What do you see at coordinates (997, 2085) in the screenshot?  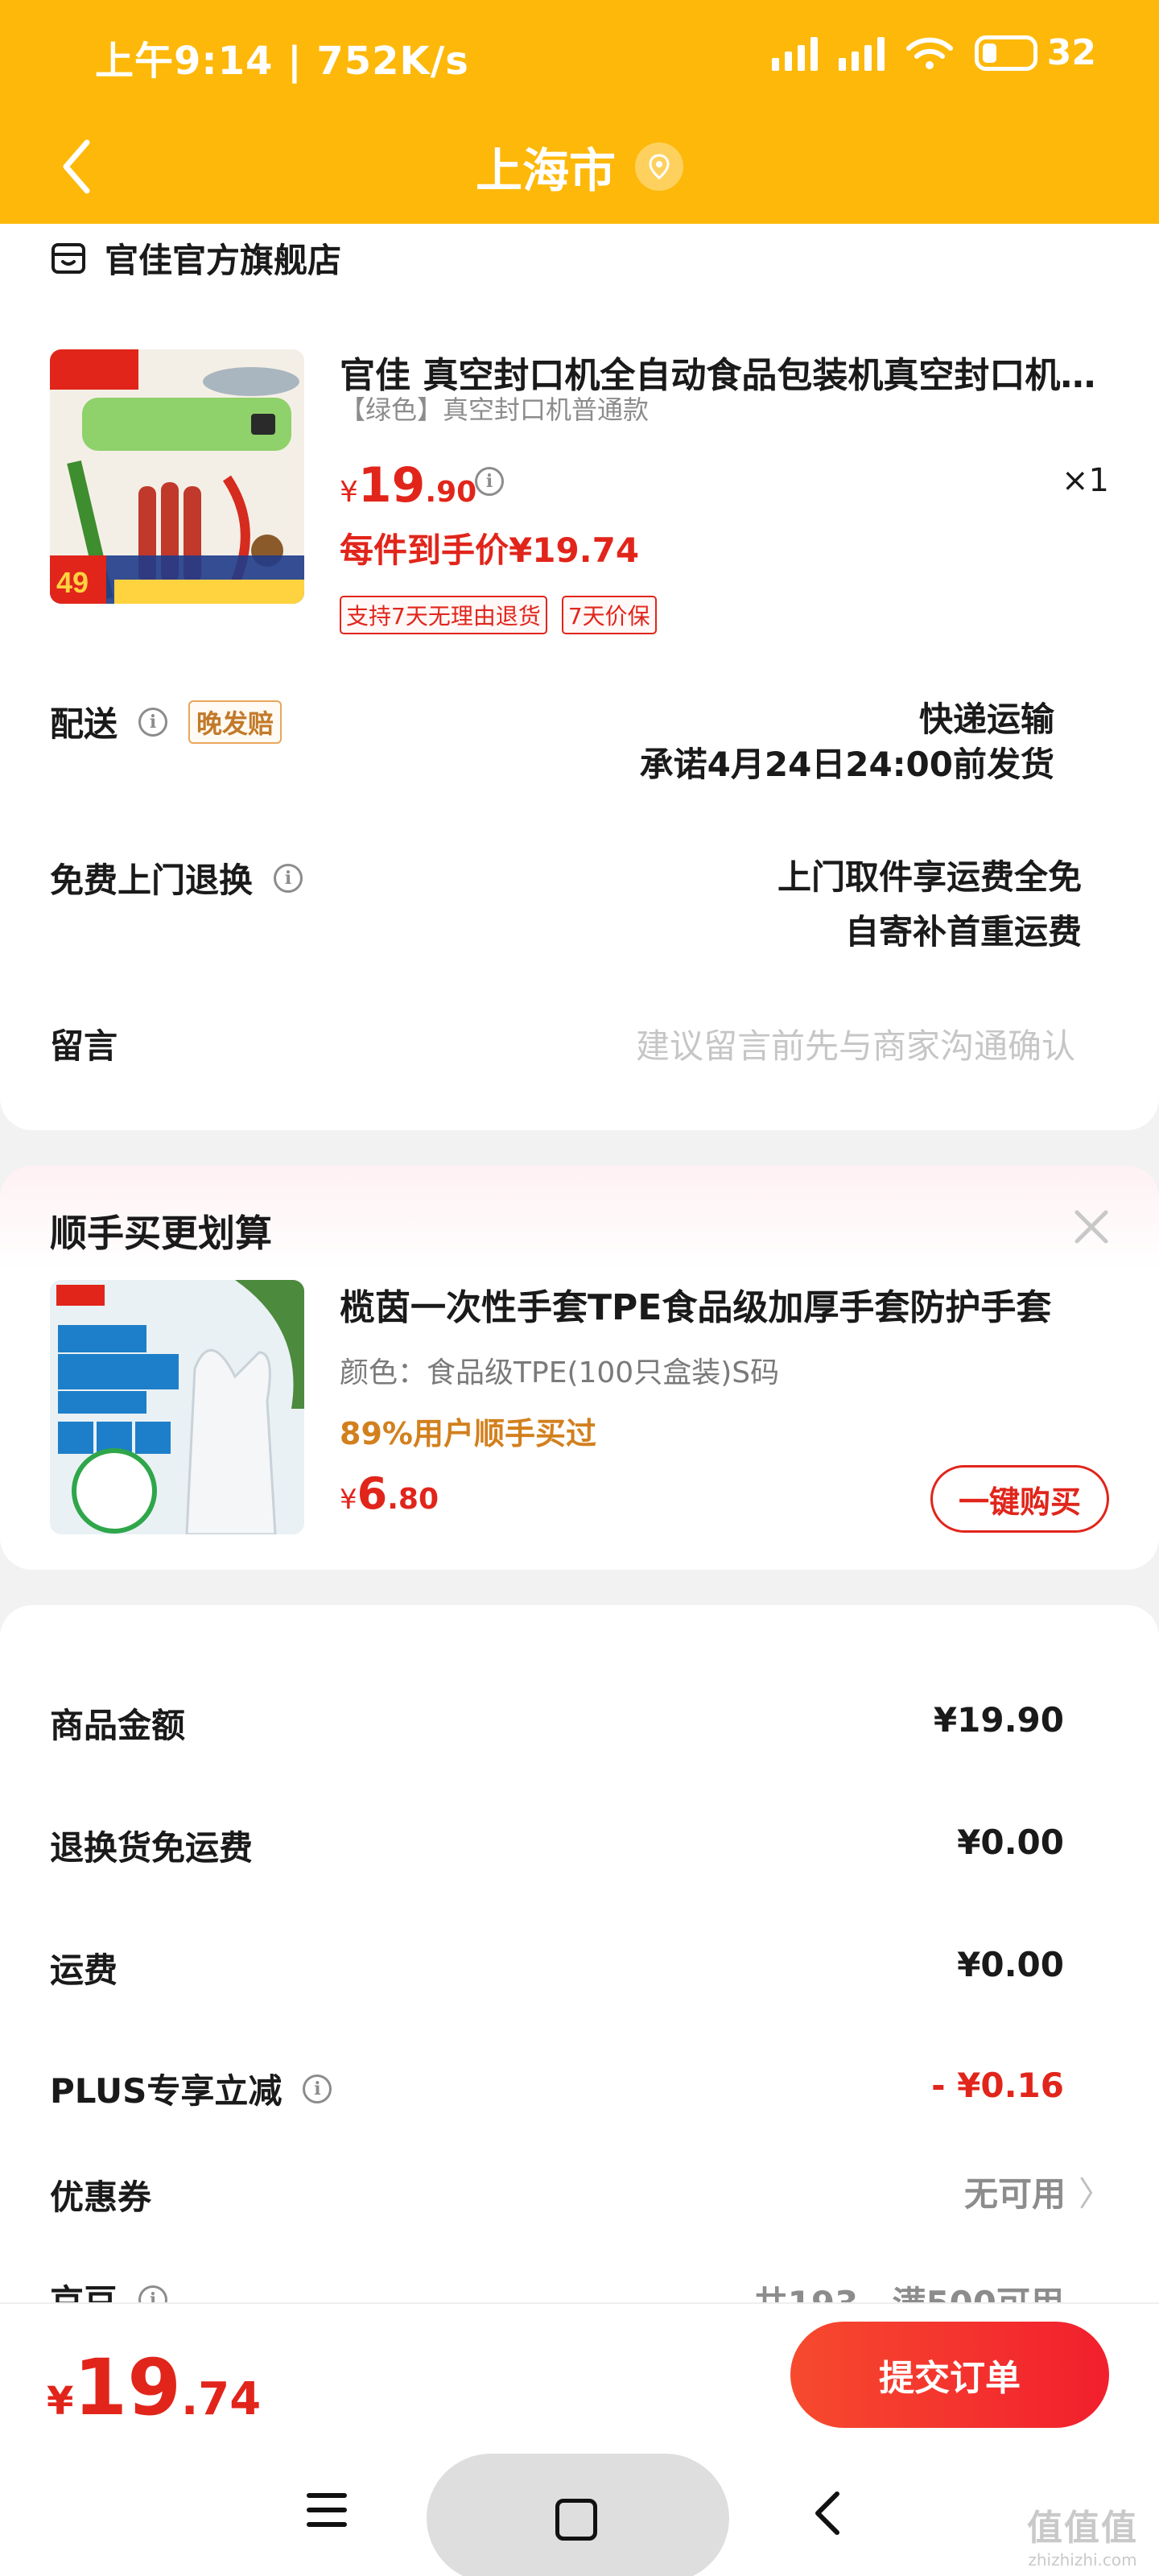 I see `plus-discount-value: - ¥0.16` at bounding box center [997, 2085].